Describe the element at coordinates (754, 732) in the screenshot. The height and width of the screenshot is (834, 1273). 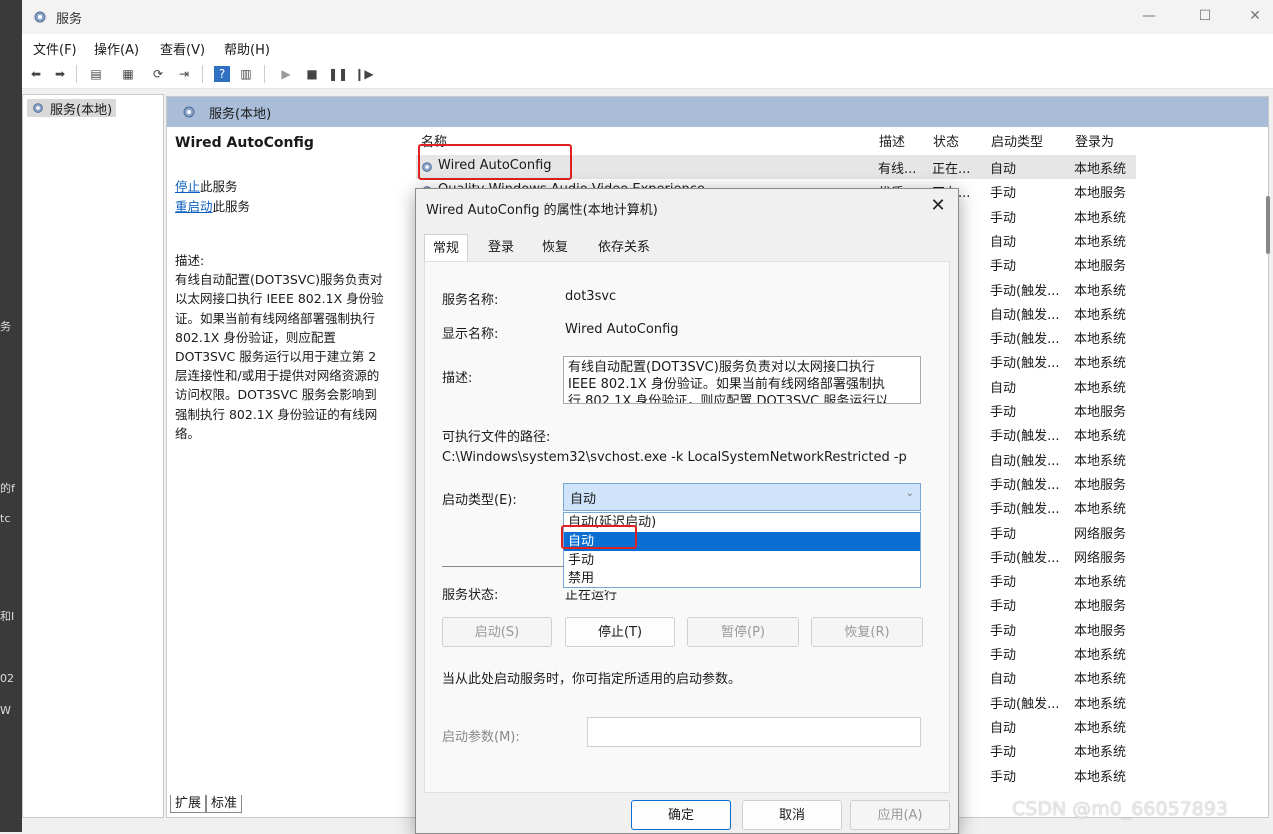
I see `startup-params-input` at that location.